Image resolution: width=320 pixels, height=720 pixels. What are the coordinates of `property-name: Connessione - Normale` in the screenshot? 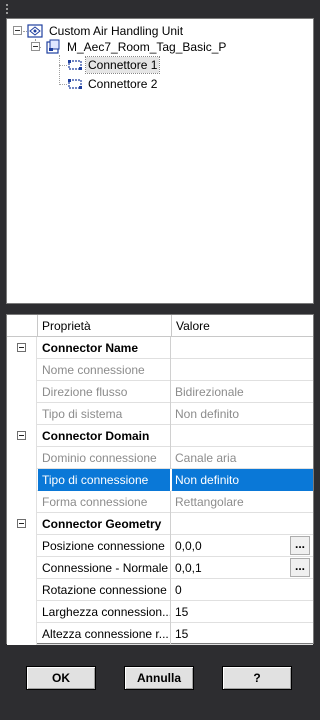 It's located at (104, 568).